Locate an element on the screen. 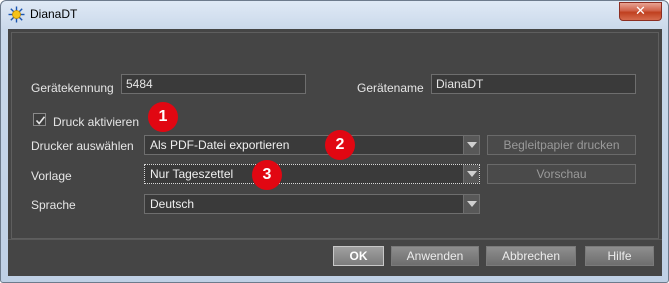 Image resolution: width=669 pixels, height=283 pixels. template-select-label: Vorlage is located at coordinates (51, 176).